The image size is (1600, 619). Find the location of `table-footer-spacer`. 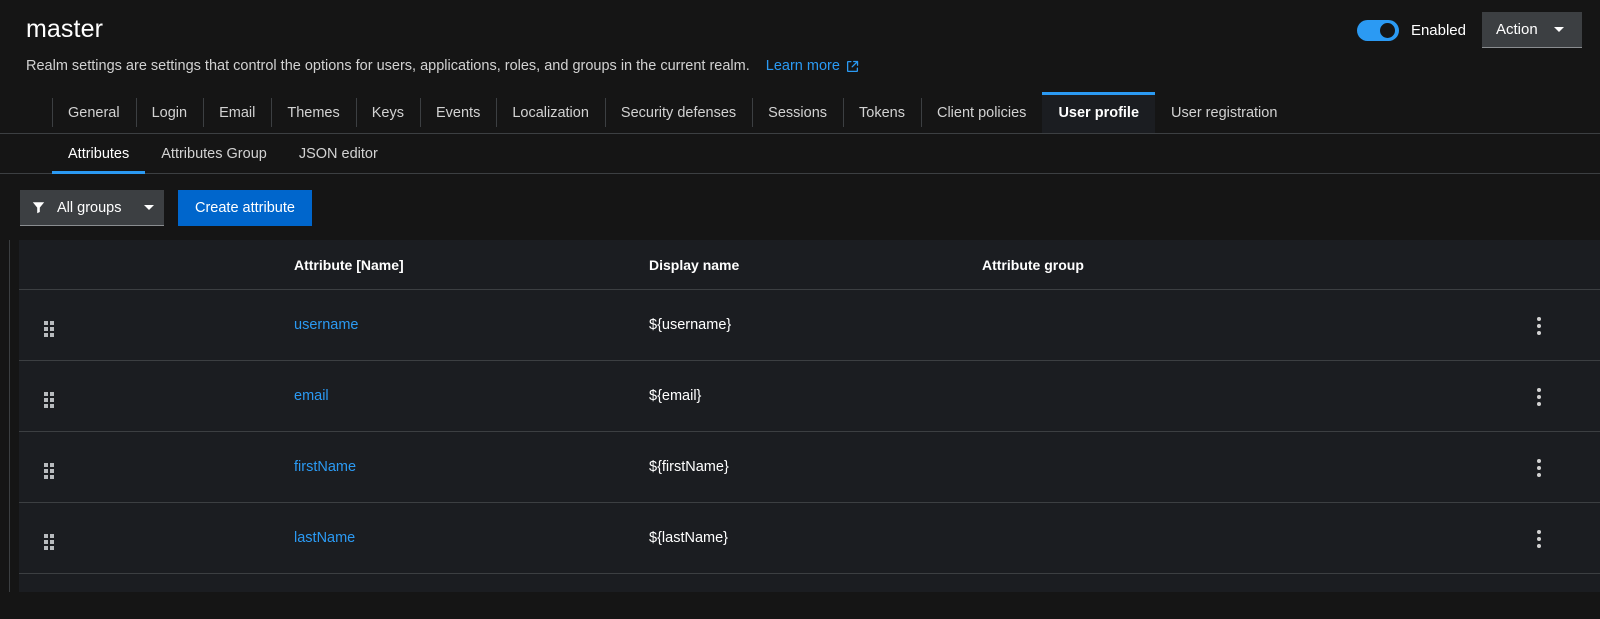

table-footer-spacer is located at coordinates (809, 583).